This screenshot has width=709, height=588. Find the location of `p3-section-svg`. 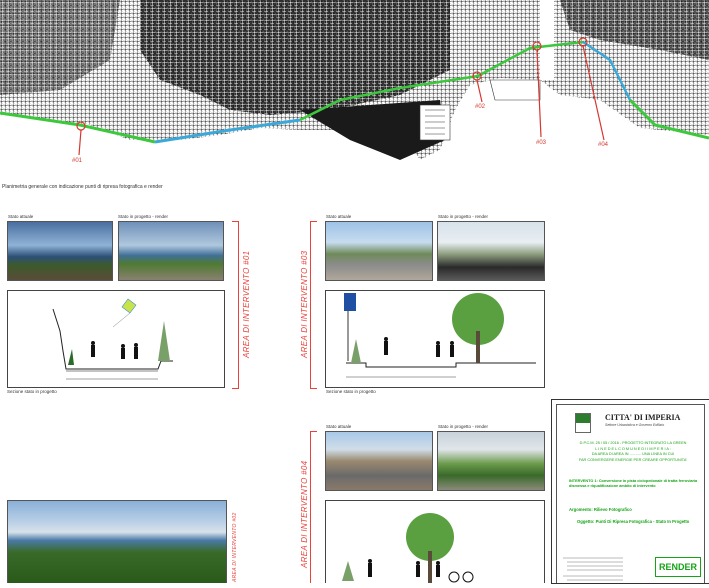

p3-section-svg is located at coordinates (440, 335).